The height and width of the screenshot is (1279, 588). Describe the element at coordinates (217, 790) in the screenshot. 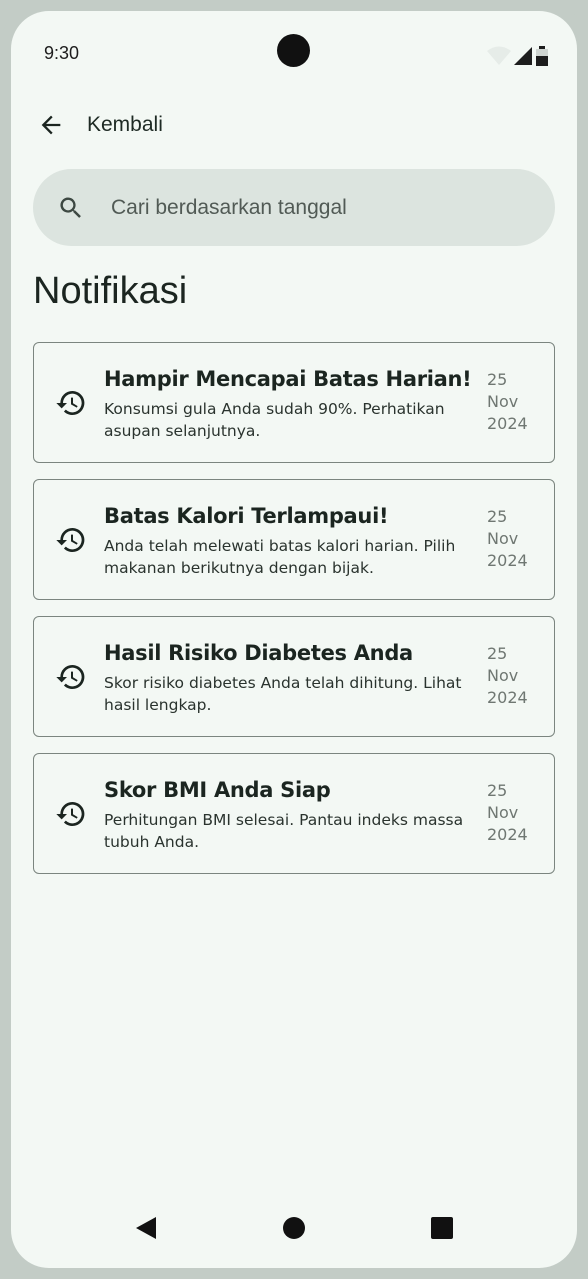

I see `notification-title: Skor BMI Anda Siap` at that location.